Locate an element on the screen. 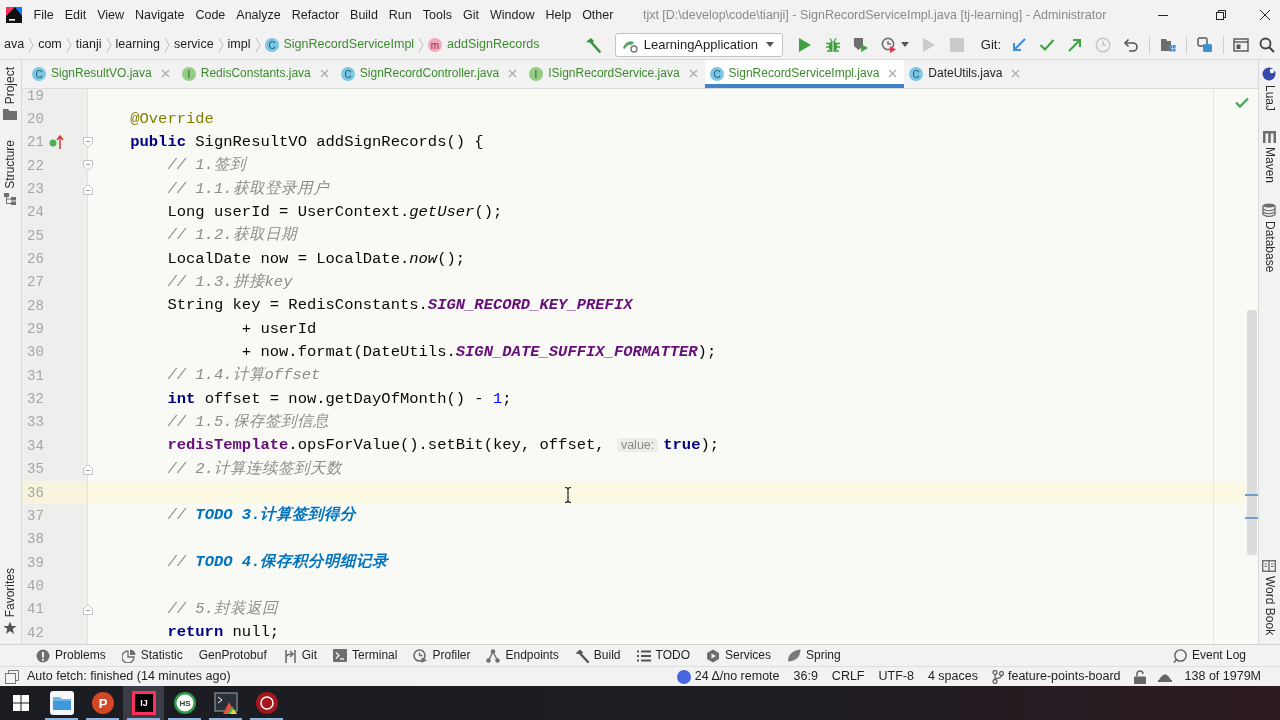  tool-window-button: Database is located at coordinates (1269, 238).